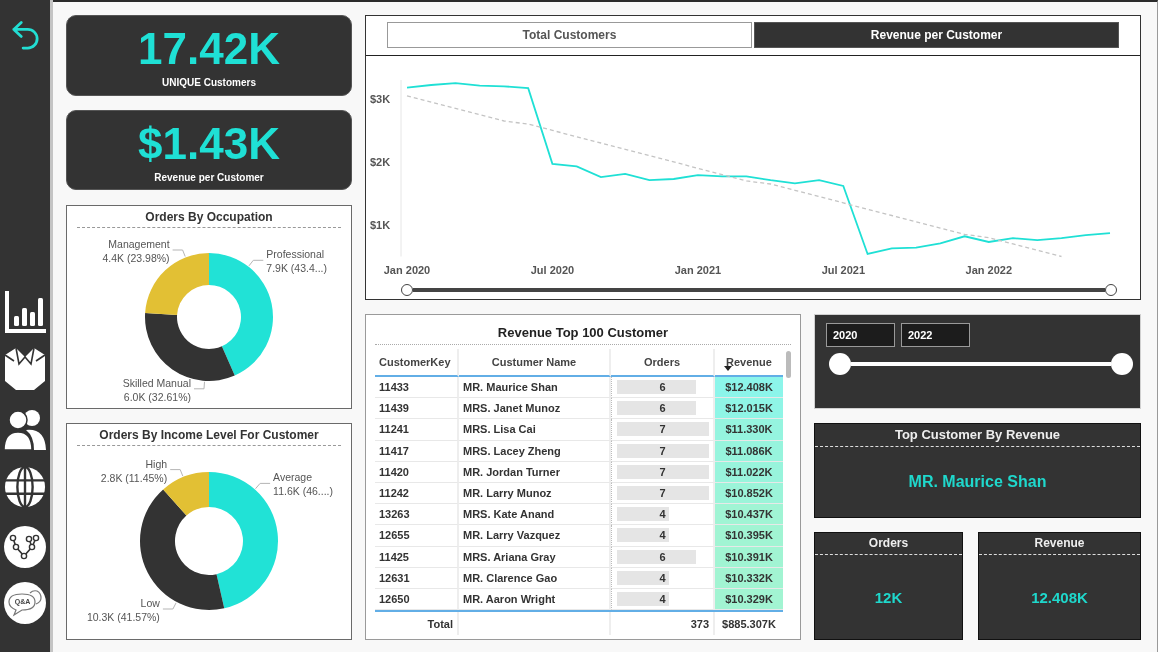 The width and height of the screenshot is (1158, 652). What do you see at coordinates (749, 557) in the screenshot?
I see `revenue-cell: $10.391K` at bounding box center [749, 557].